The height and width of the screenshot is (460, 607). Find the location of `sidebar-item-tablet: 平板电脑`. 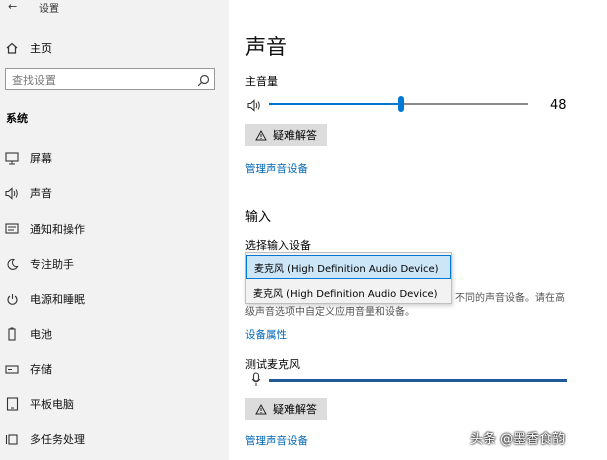

sidebar-item-tablet: 平板电脑 is located at coordinates (39, 404).